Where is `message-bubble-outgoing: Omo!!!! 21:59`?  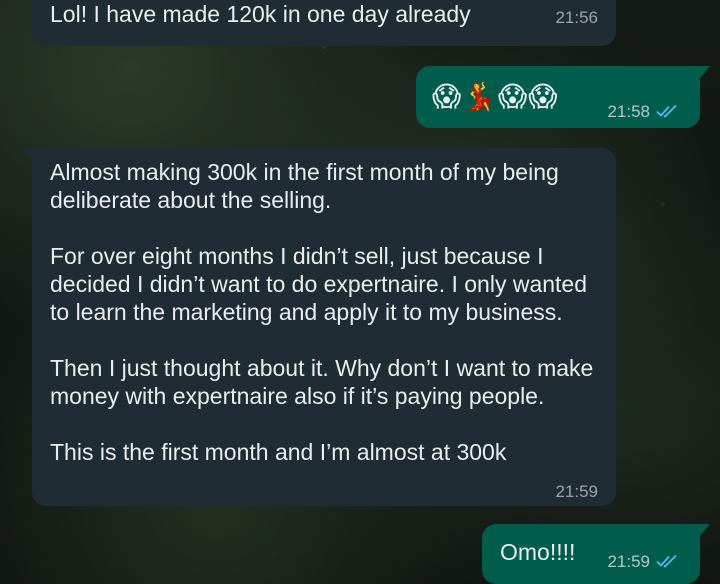
message-bubble-outgoing: Omo!!!! 21:59 is located at coordinates (596, 554).